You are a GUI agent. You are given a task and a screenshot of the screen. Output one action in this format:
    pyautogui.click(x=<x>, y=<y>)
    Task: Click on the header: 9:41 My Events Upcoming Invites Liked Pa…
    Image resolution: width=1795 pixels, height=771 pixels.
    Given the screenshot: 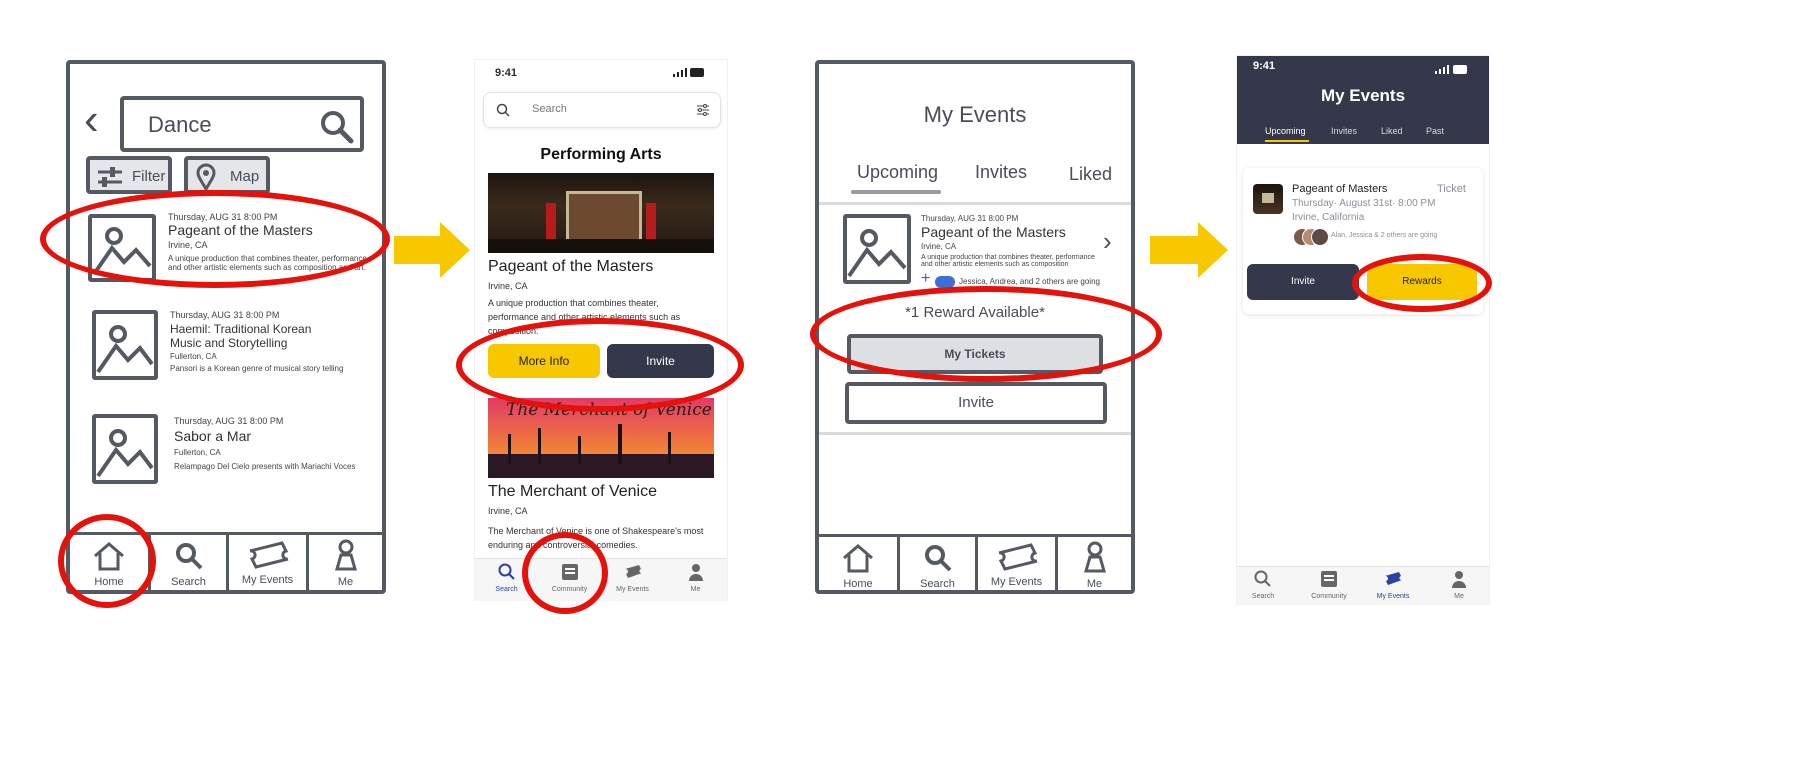 What is the action you would take?
    pyautogui.click(x=1363, y=100)
    